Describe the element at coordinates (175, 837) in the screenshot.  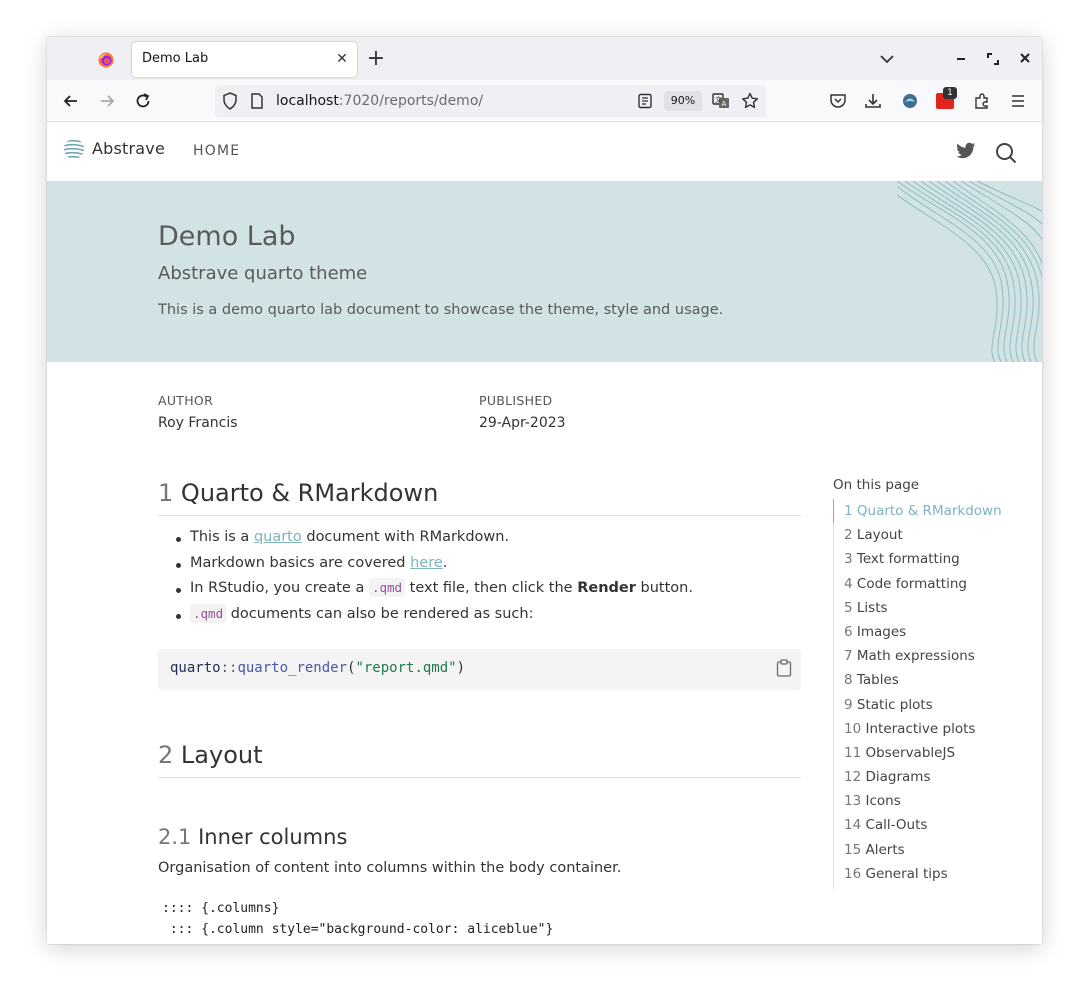
I see `subsection-number: 2.1` at that location.